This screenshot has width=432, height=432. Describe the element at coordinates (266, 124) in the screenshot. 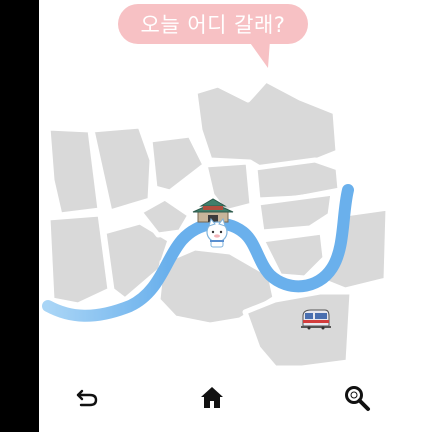

I see `district-north` at that location.